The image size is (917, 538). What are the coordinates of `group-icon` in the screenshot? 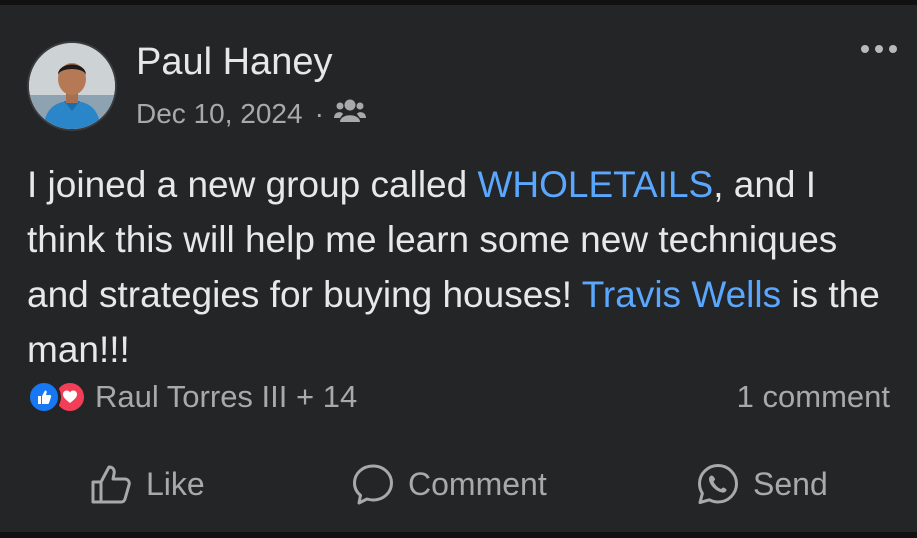 It's located at (349, 113).